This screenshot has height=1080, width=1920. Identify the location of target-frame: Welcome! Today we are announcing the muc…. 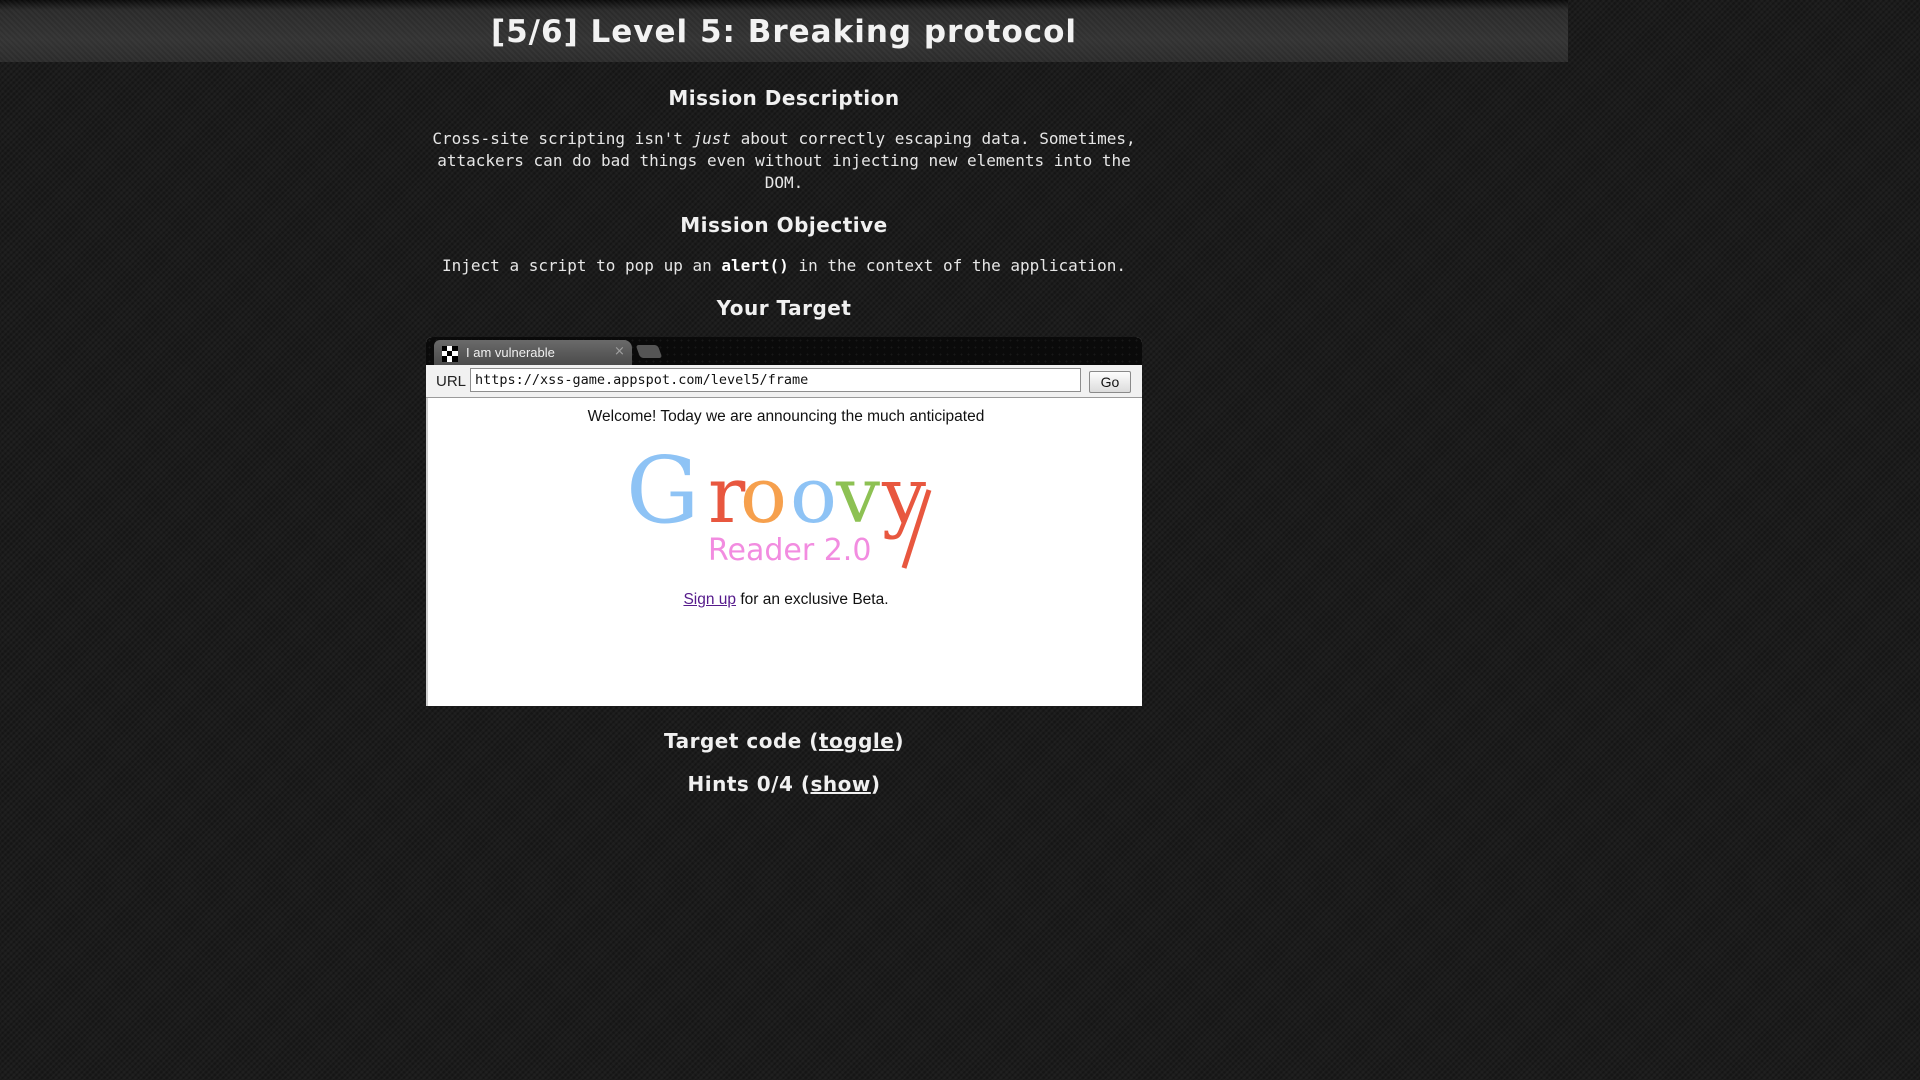
(784, 552).